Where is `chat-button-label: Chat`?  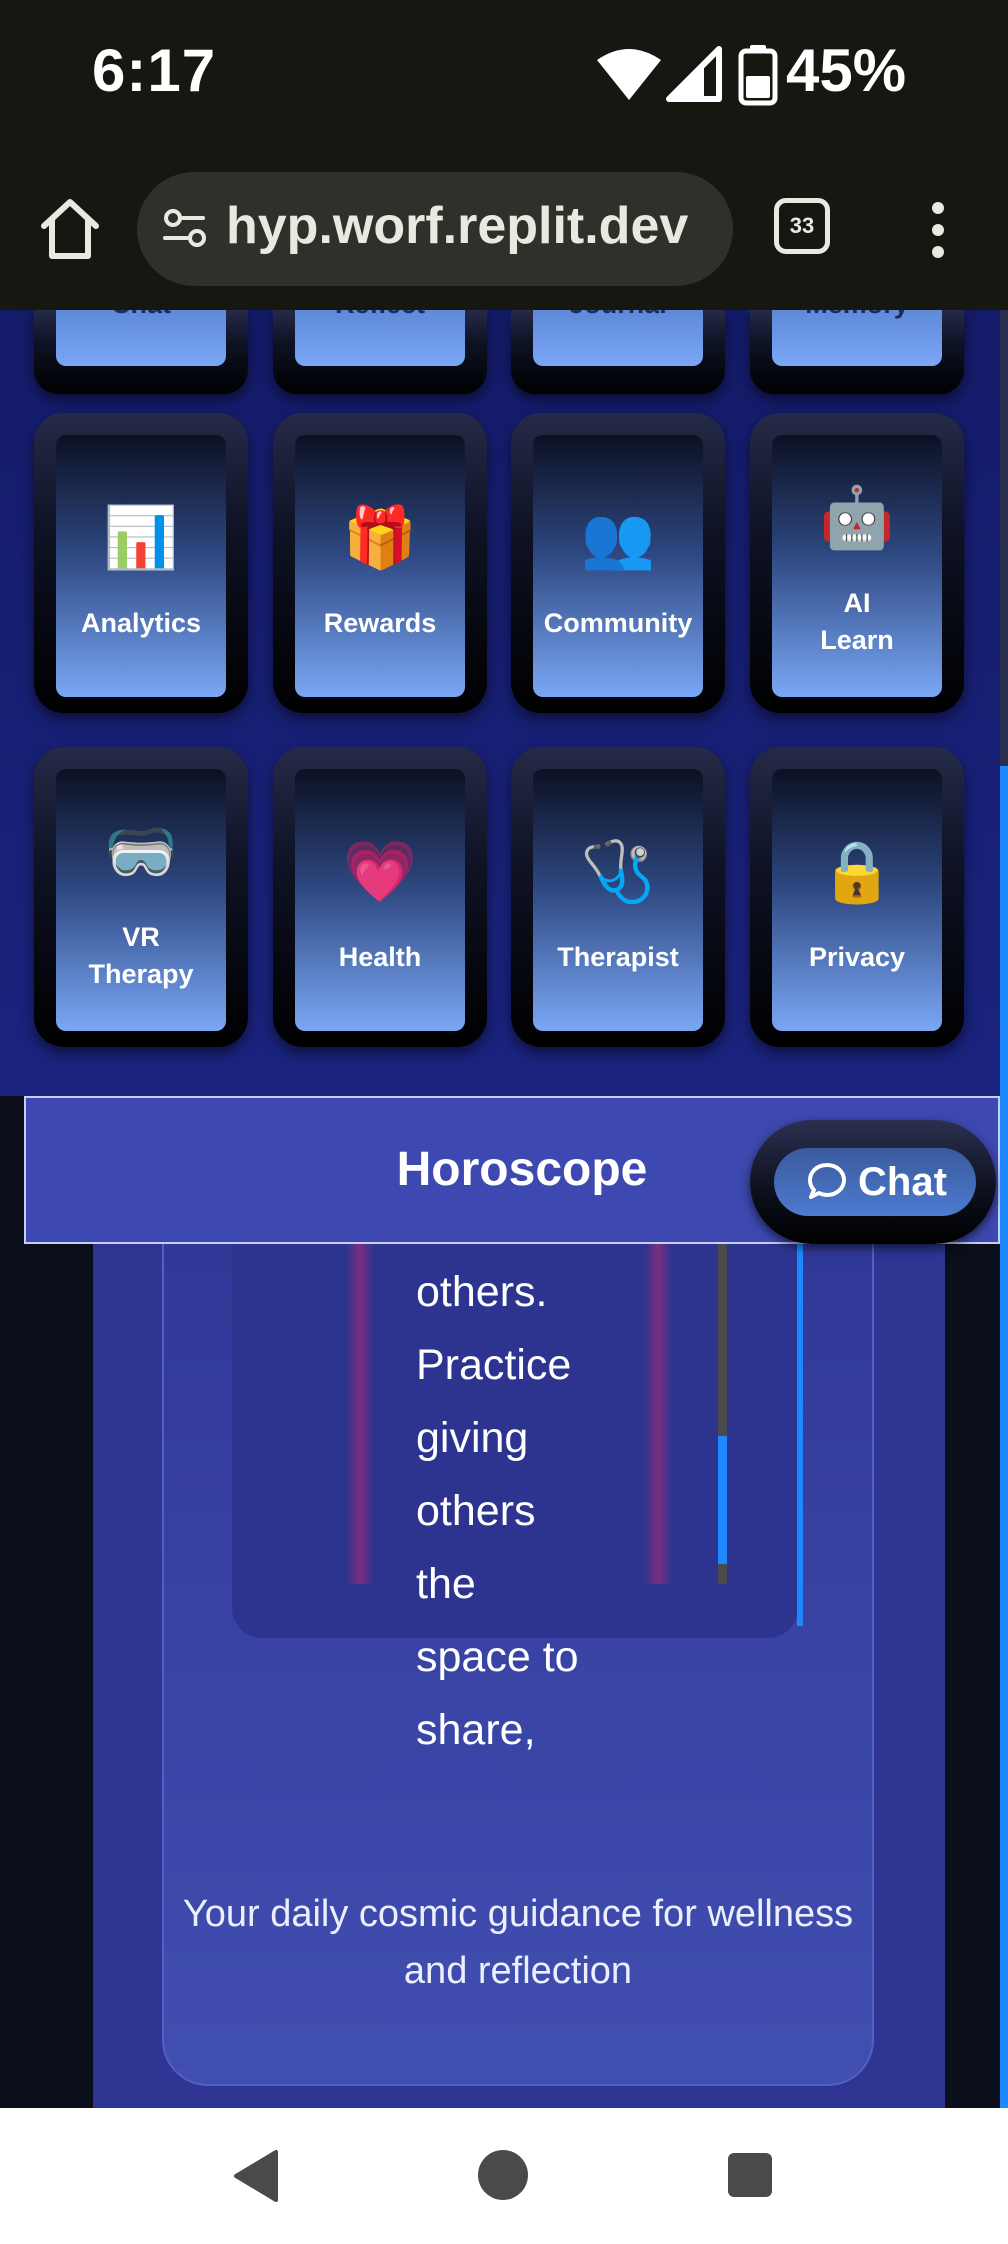
chat-button-label: Chat is located at coordinates (902, 1182).